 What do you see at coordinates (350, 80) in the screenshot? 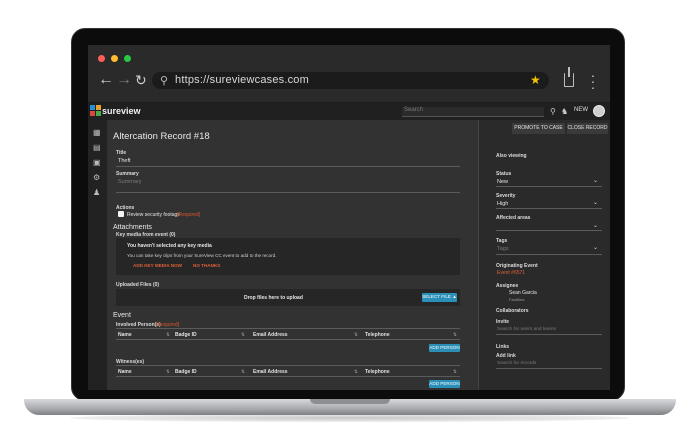
I see `address-bar: ⚲ https://sureviewcases.com ★` at bounding box center [350, 80].